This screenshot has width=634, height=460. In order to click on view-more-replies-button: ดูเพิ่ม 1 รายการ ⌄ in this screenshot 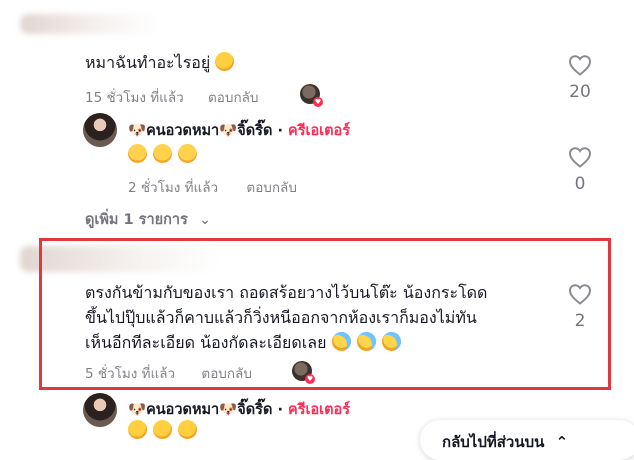, I will do `click(148, 219)`.